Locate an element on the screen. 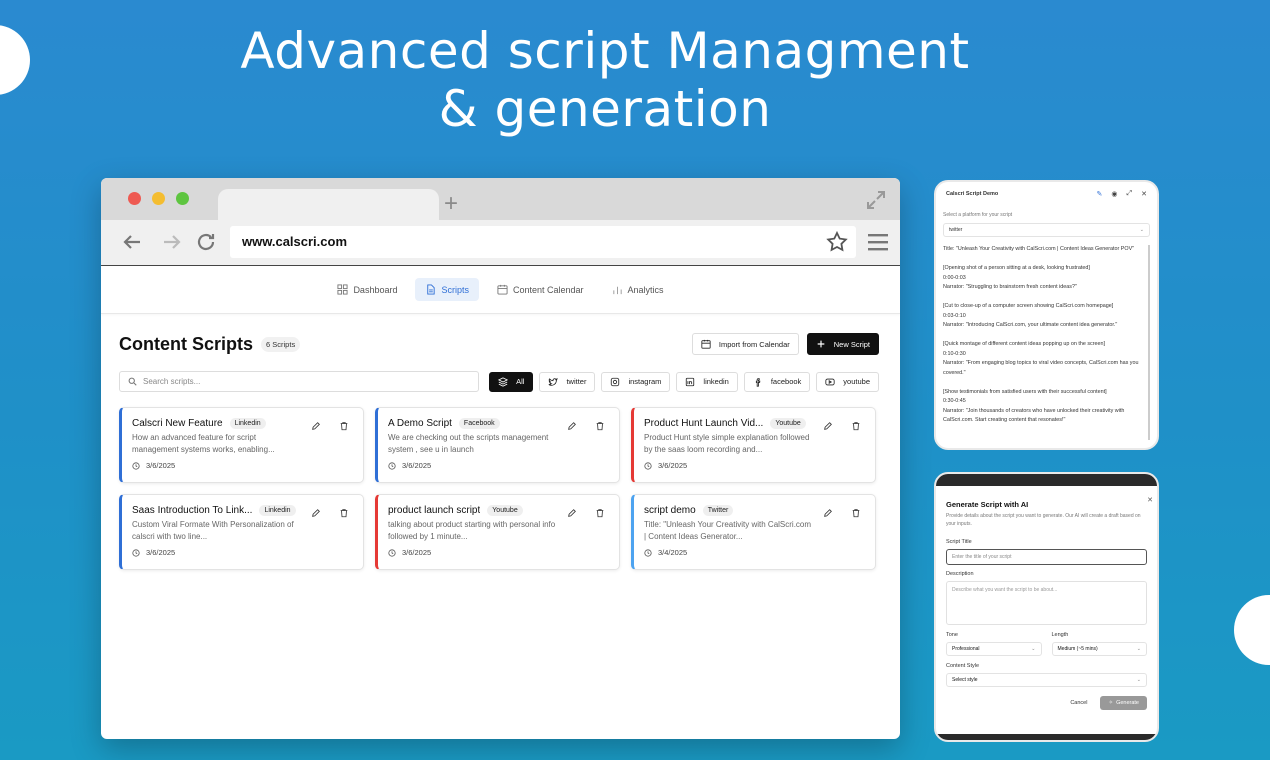 Image resolution: width=1270 pixels, height=760 pixels. demo-panel-title: Calscri Script Demo is located at coordinates (972, 194).